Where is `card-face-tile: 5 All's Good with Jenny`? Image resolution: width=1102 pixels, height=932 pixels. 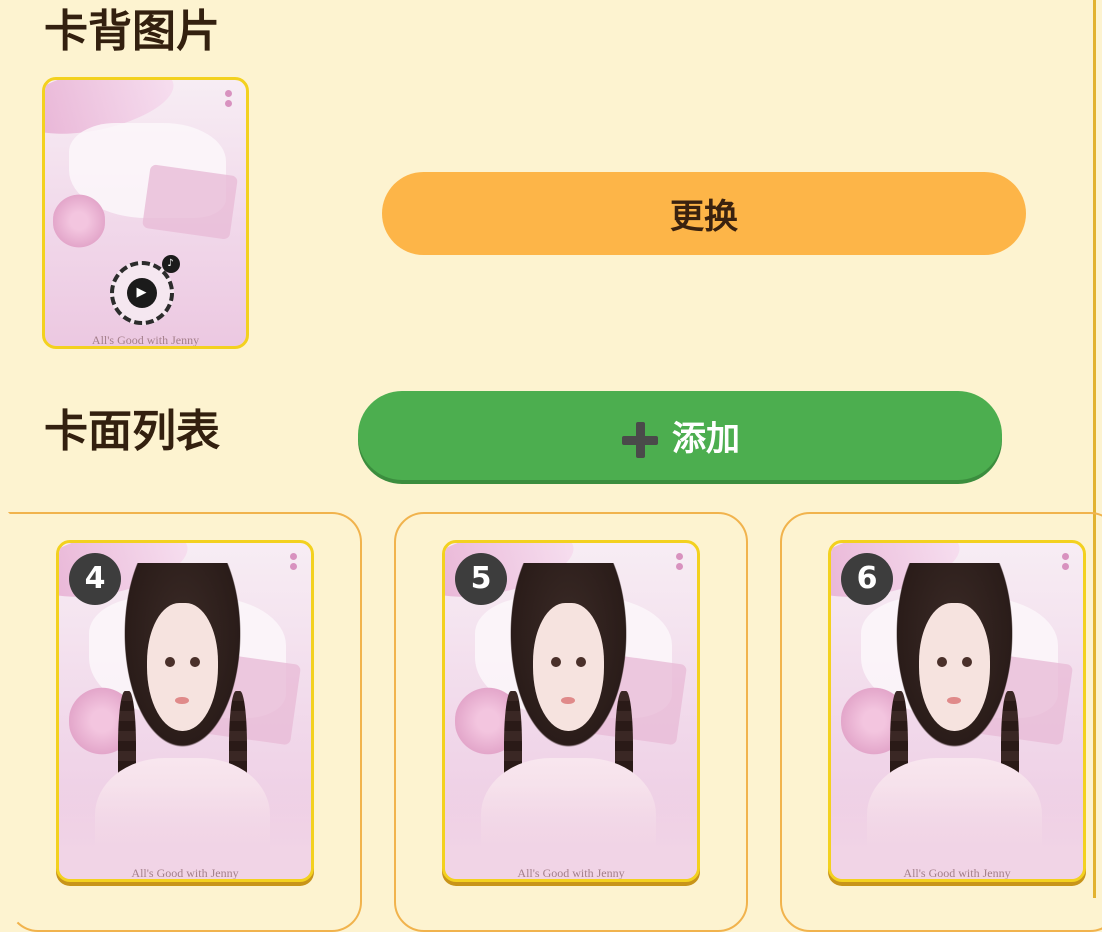
card-face-tile: 5 All's Good with Jenny is located at coordinates (571, 722).